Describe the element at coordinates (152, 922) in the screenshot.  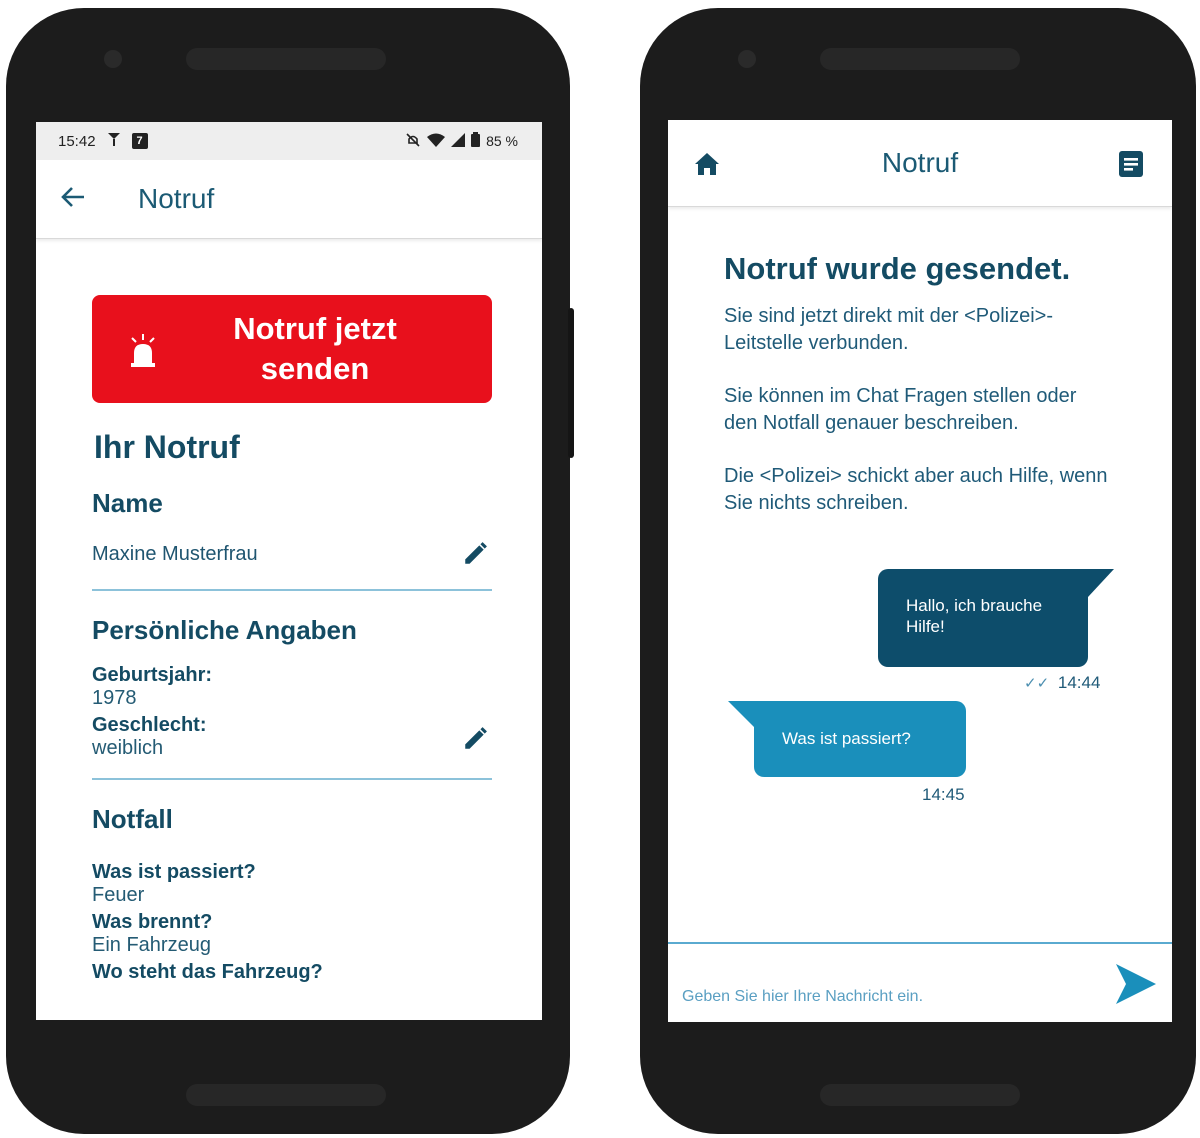
I see `q2-label: Was brennt?` at that location.